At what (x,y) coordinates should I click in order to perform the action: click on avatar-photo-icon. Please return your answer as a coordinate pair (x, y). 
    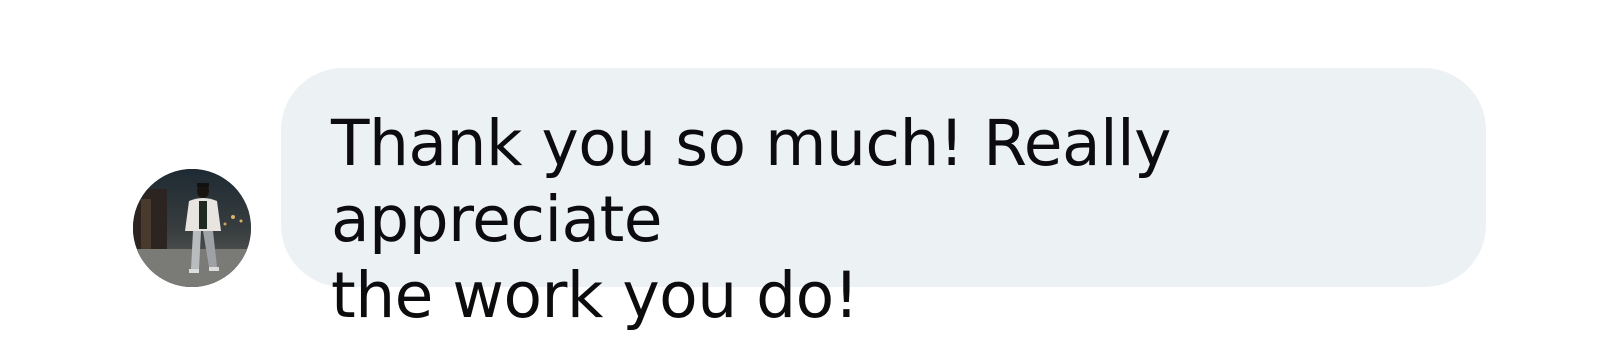
    Looking at the image, I should click on (192, 228).